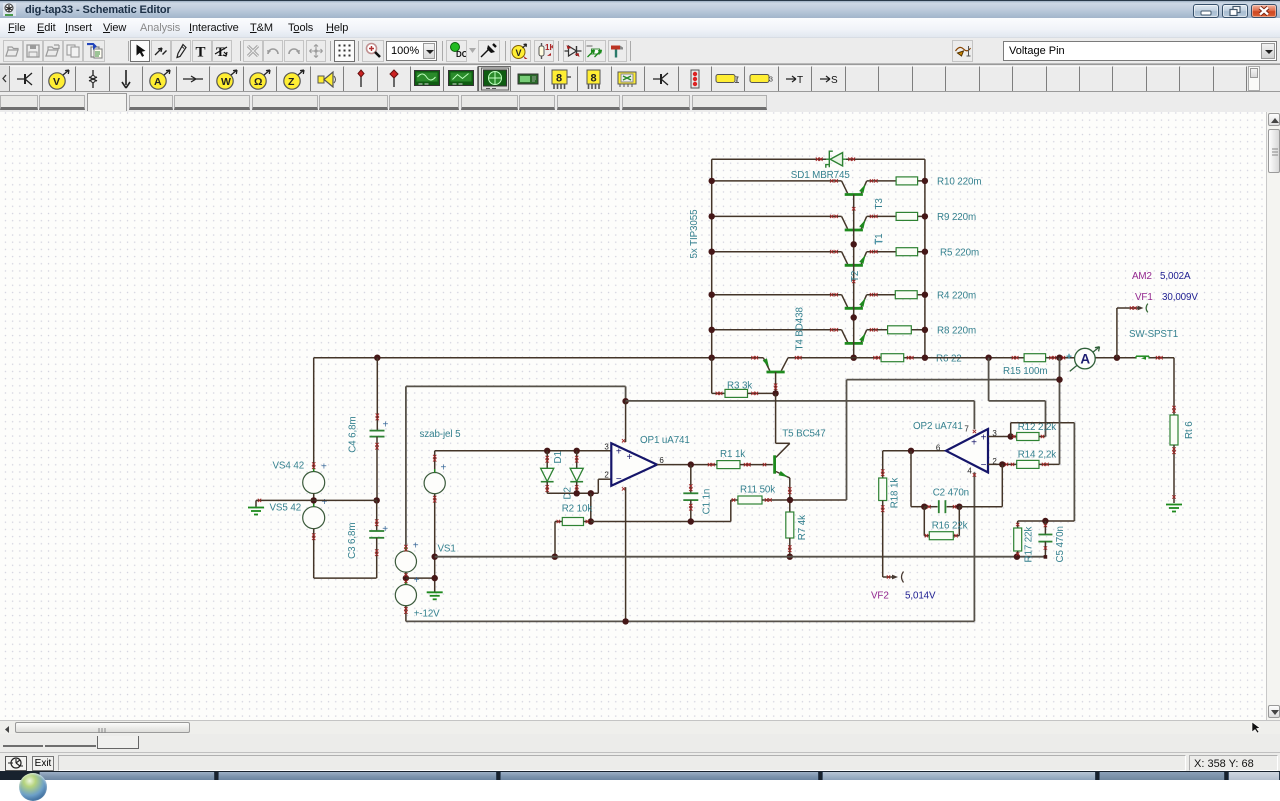 This screenshot has width=1280, height=801. What do you see at coordinates (1029, 545) in the screenshot?
I see `svg-text: R17 22k` at bounding box center [1029, 545].